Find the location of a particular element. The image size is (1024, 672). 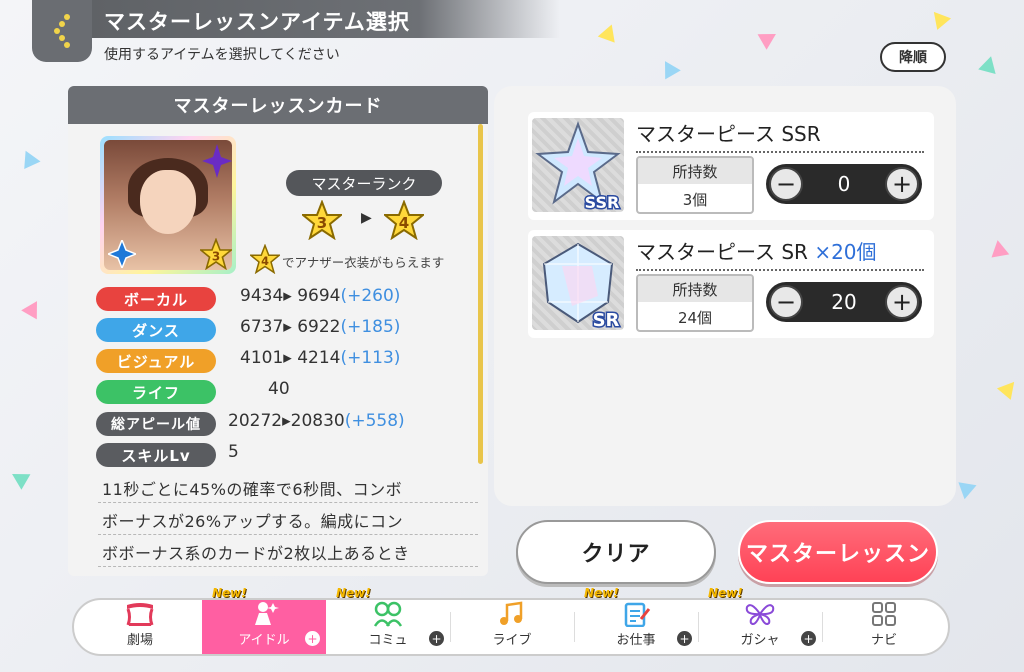

nav-item-idol: New! アイドル + is located at coordinates (264, 620).